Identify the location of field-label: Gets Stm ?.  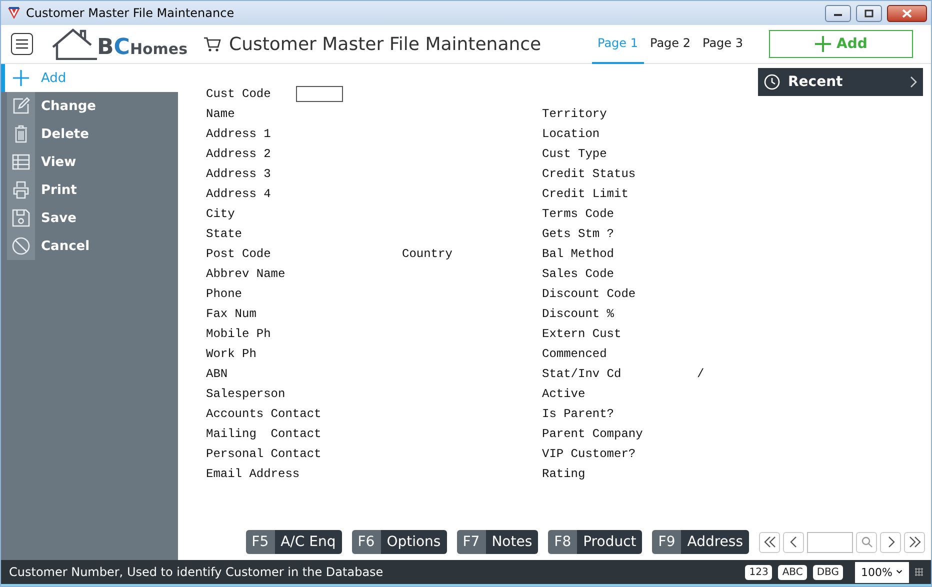
(578, 234).